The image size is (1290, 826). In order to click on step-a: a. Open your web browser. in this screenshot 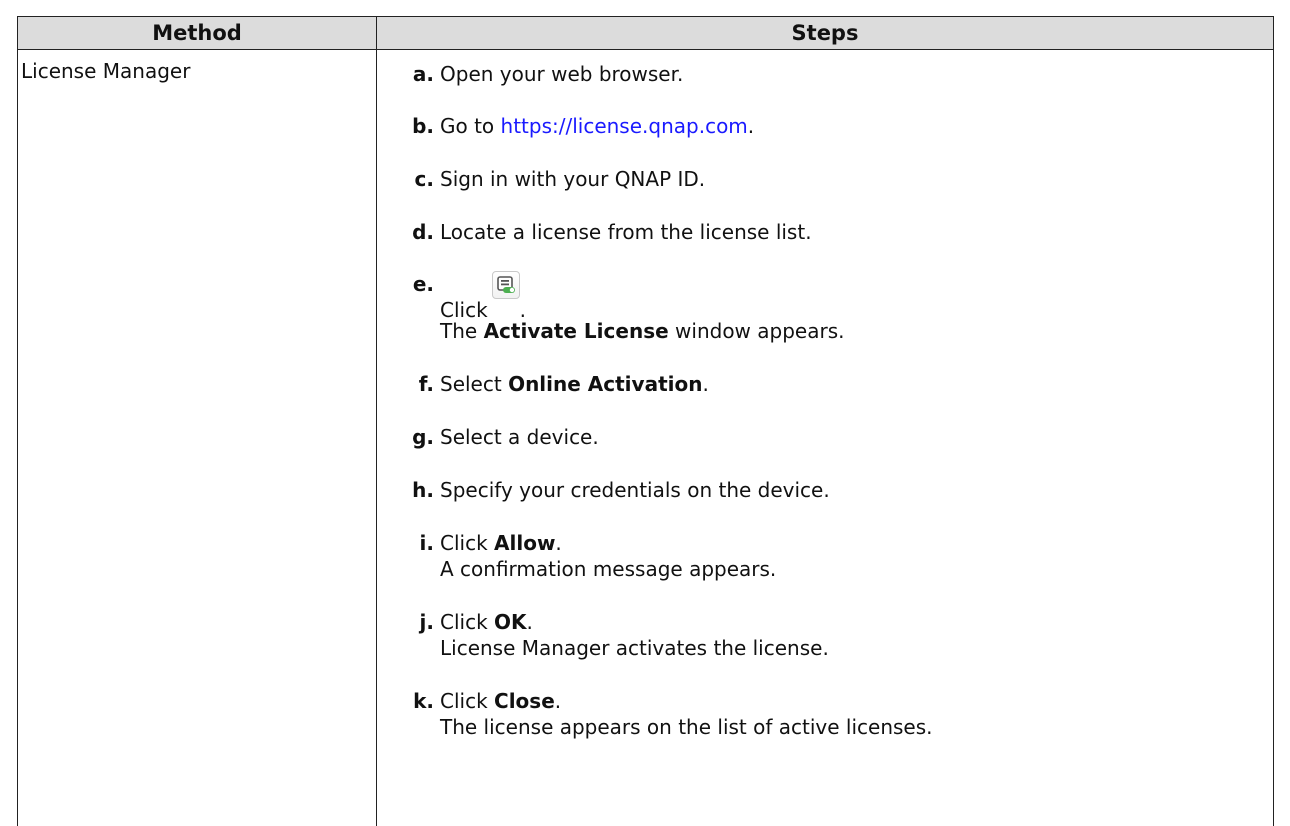, I will do `click(825, 74)`.